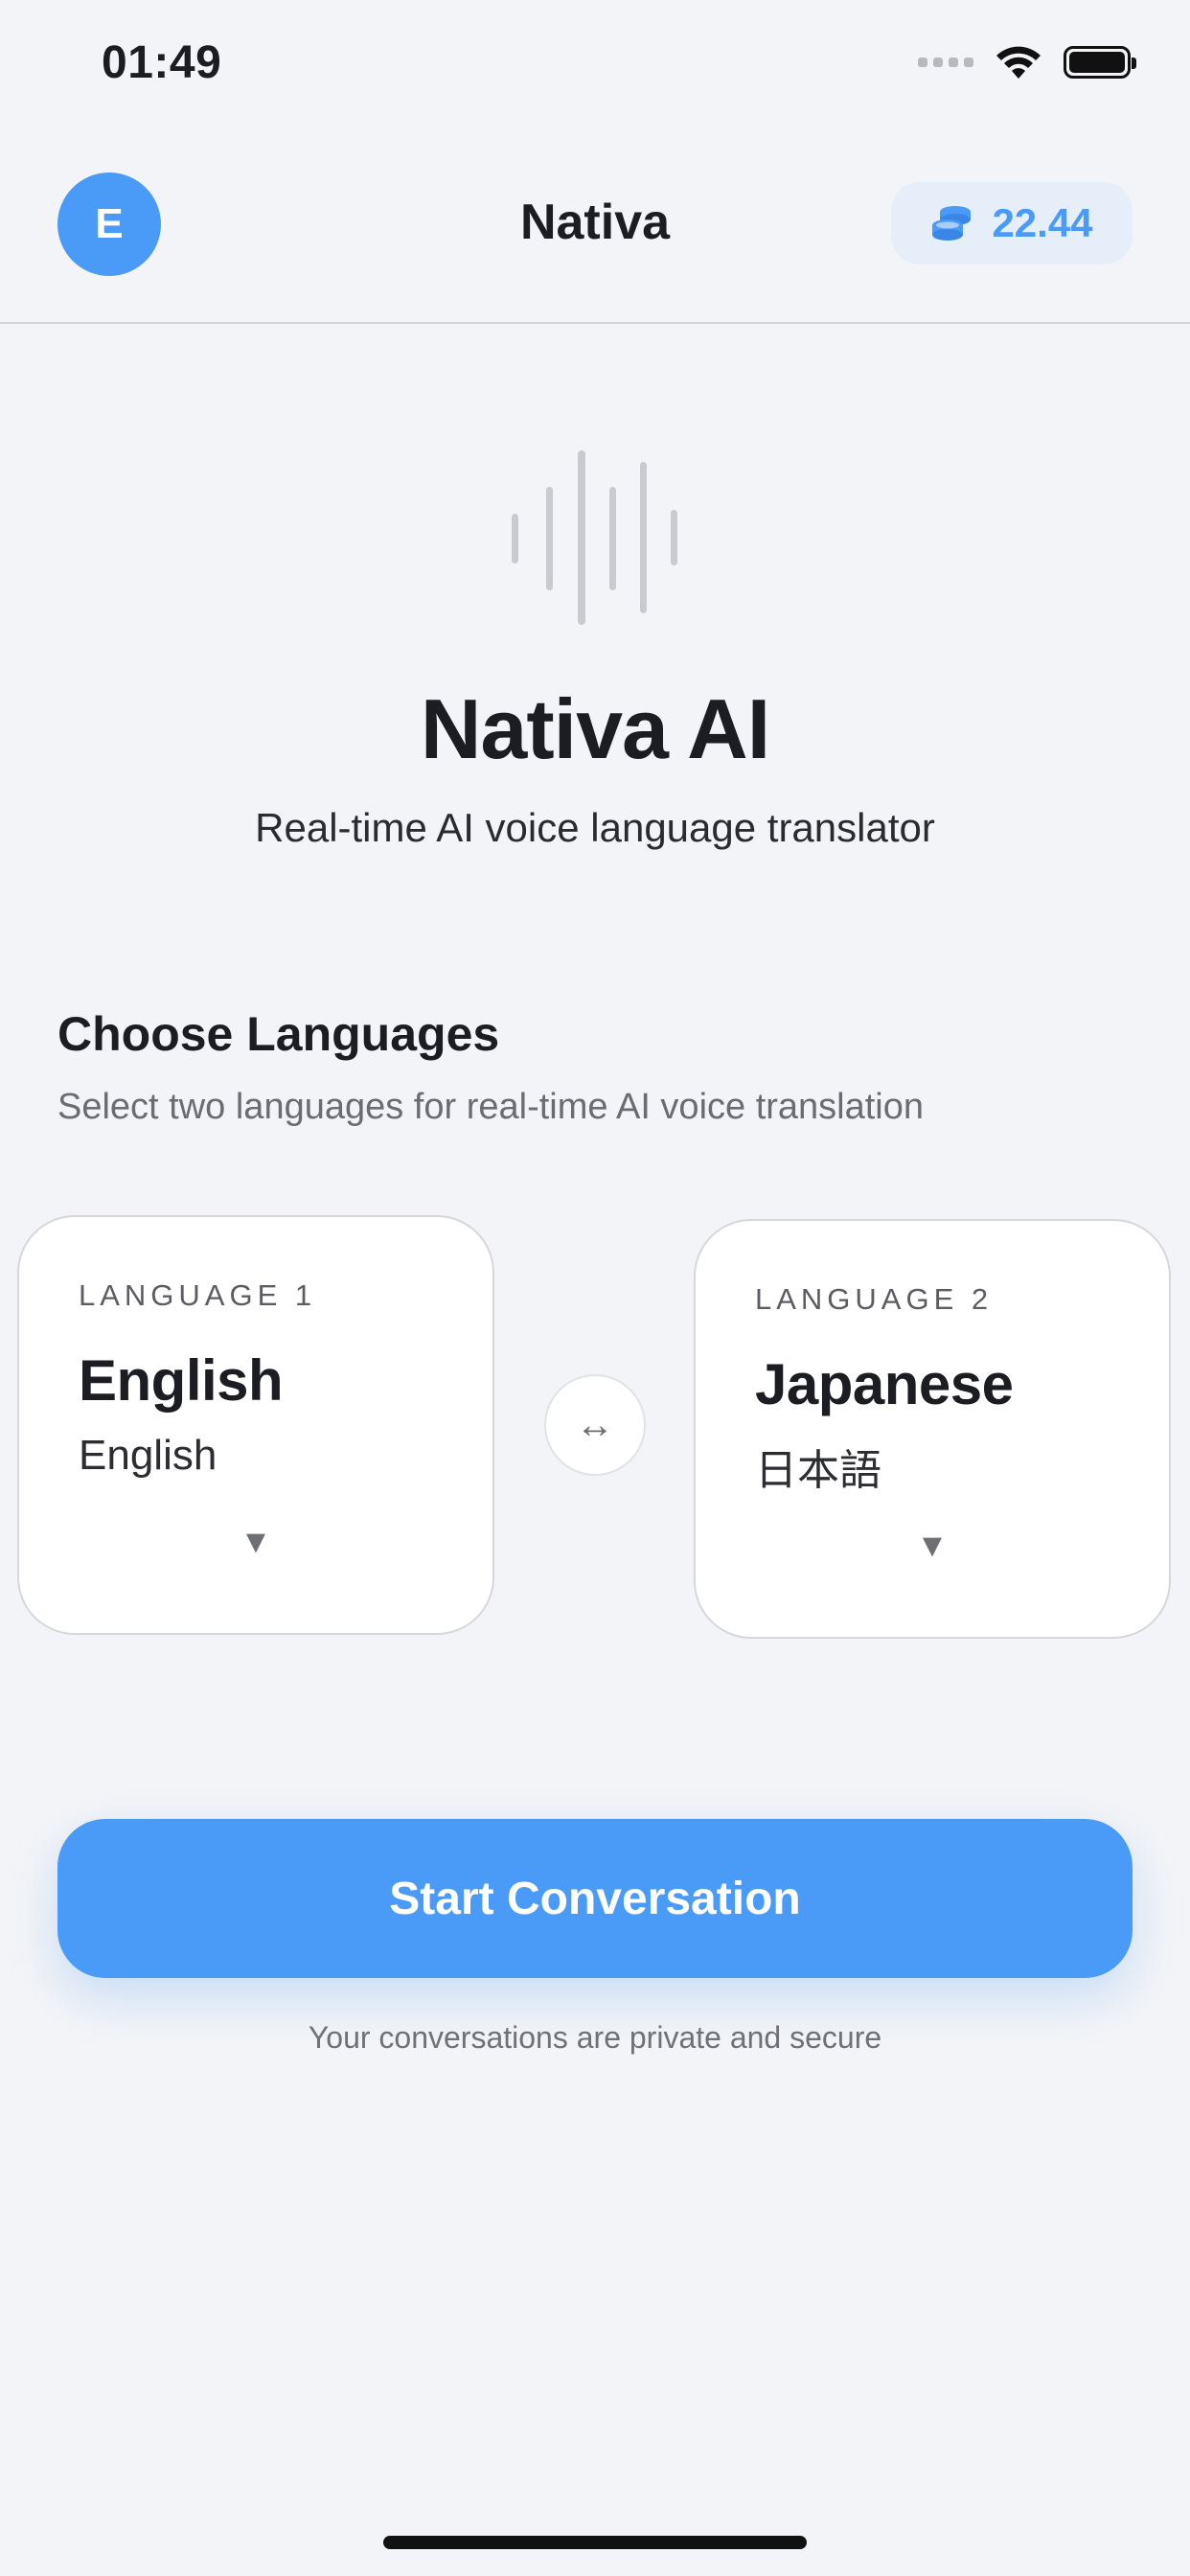 Image resolution: width=1190 pixels, height=2576 pixels. Describe the element at coordinates (256, 1425) in the screenshot. I see `language-1-selector: LANGUAGE 1 English English ▼` at that location.